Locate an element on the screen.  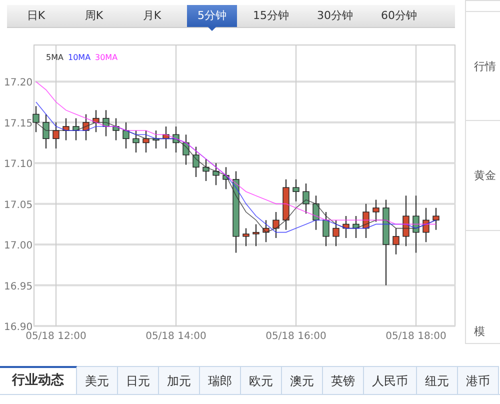
y-axis-label: 17.00 is located at coordinates (18, 246).